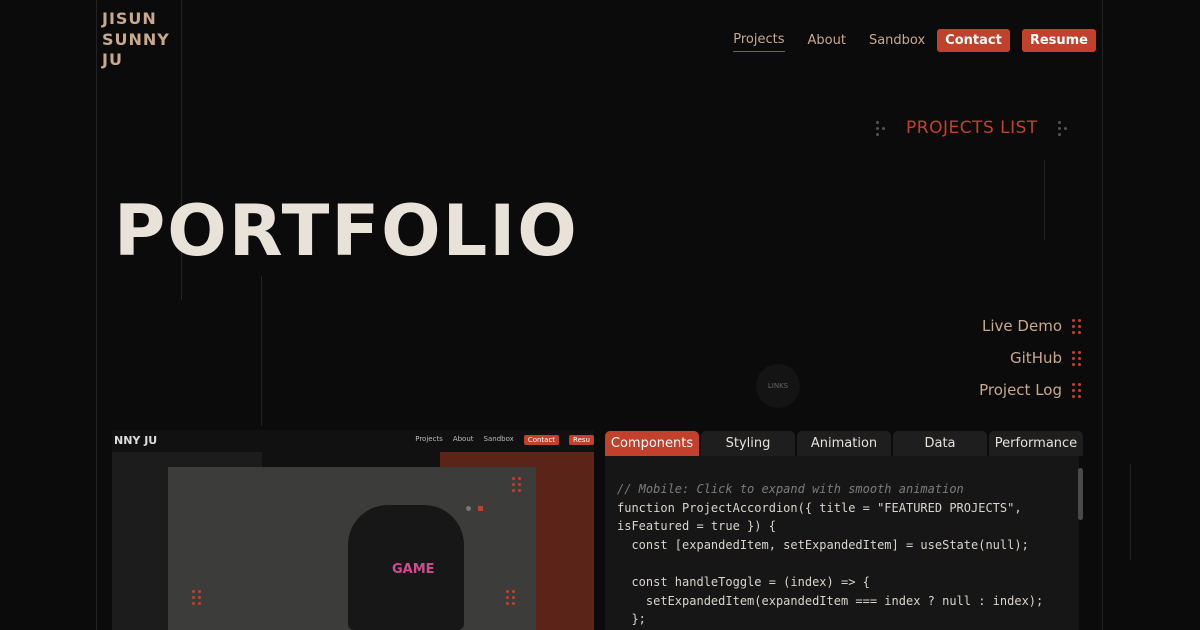 The width and height of the screenshot is (1200, 630). Describe the element at coordinates (1058, 40) in the screenshot. I see `resume-button: Resume` at that location.